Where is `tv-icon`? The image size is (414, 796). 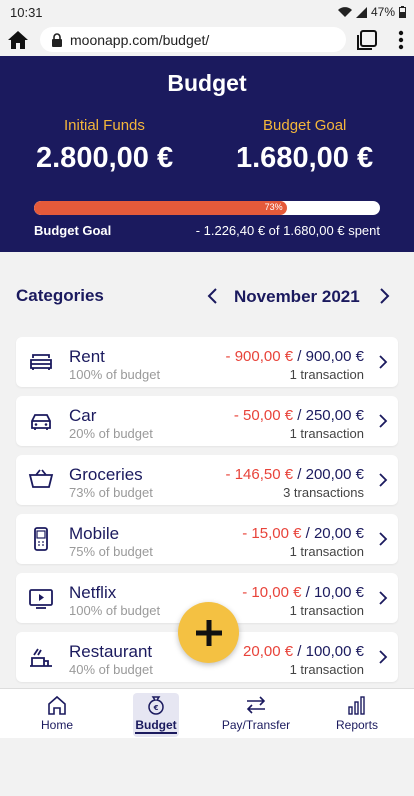
tv-icon is located at coordinates (41, 599).